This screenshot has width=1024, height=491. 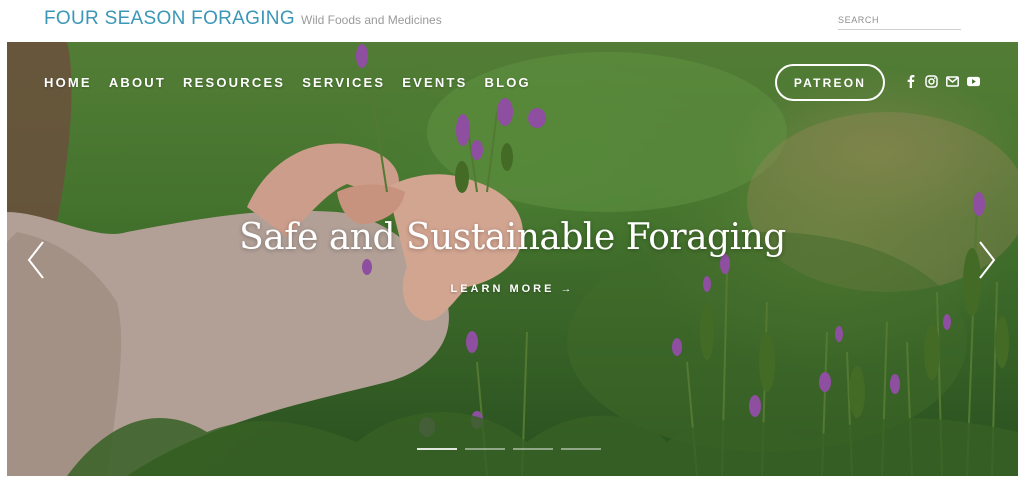 I want to click on patreon-button: PATREON, so click(x=830, y=82).